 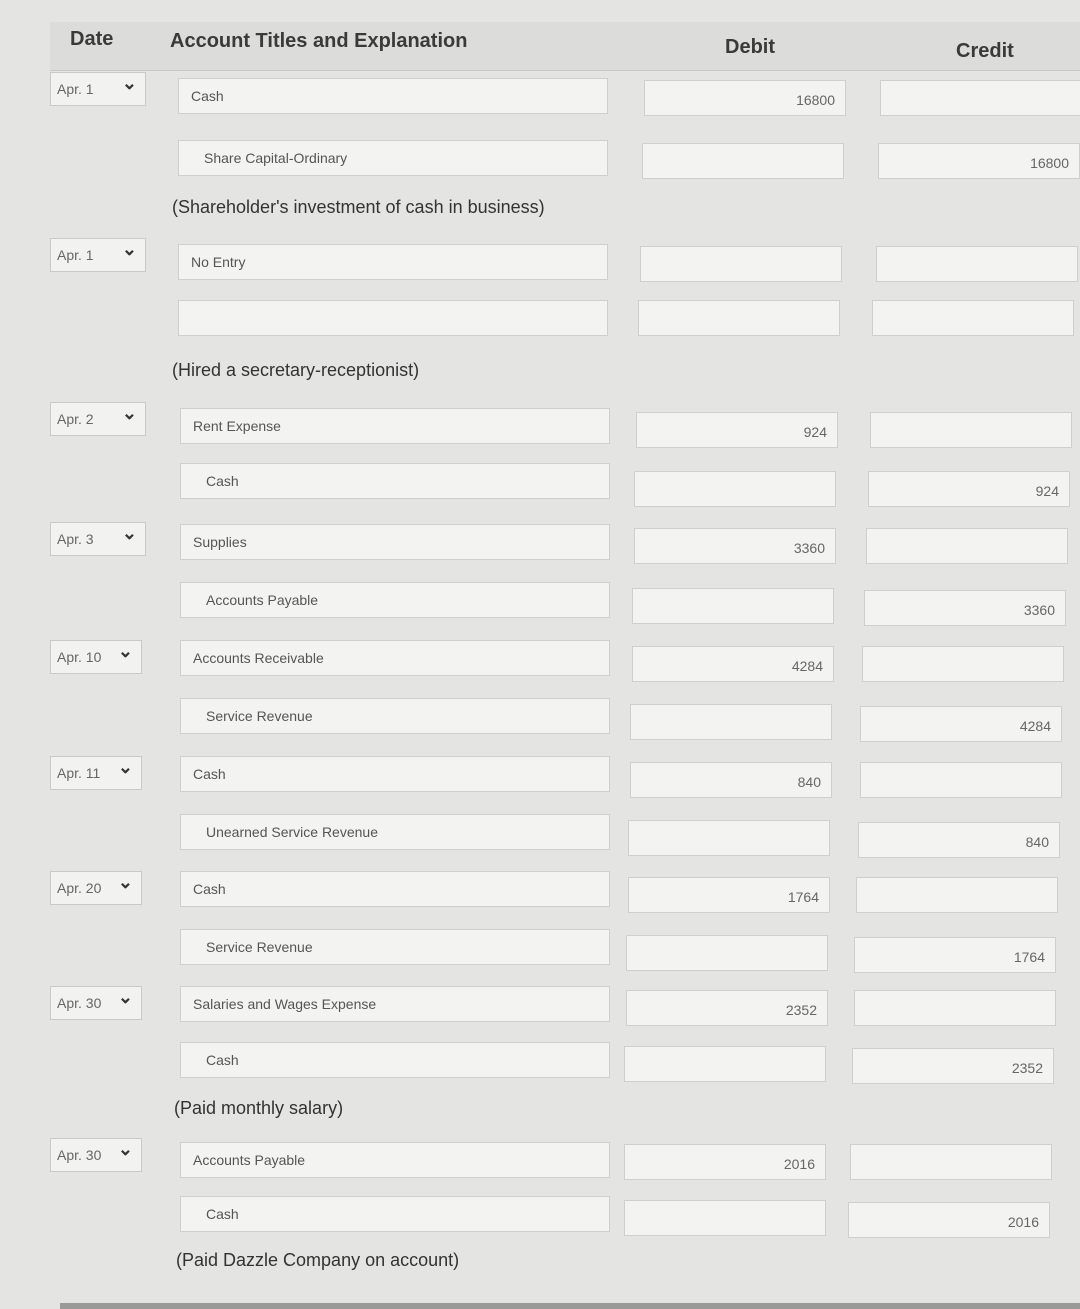 What do you see at coordinates (735, 546) in the screenshot?
I see `debit-amount-field: 3360` at bounding box center [735, 546].